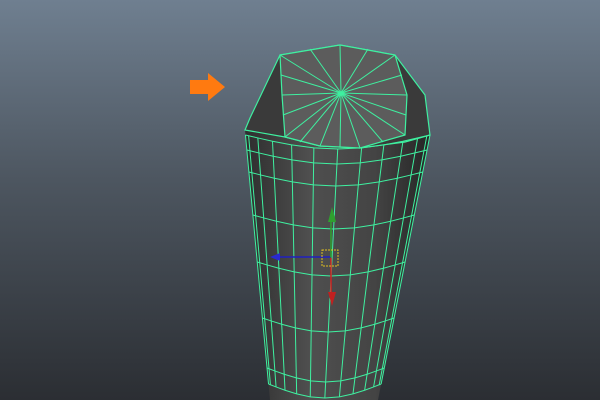 This screenshot has width=600, height=400. What do you see at coordinates (207, 87) in the screenshot?
I see `orange-arrow-icon` at bounding box center [207, 87].